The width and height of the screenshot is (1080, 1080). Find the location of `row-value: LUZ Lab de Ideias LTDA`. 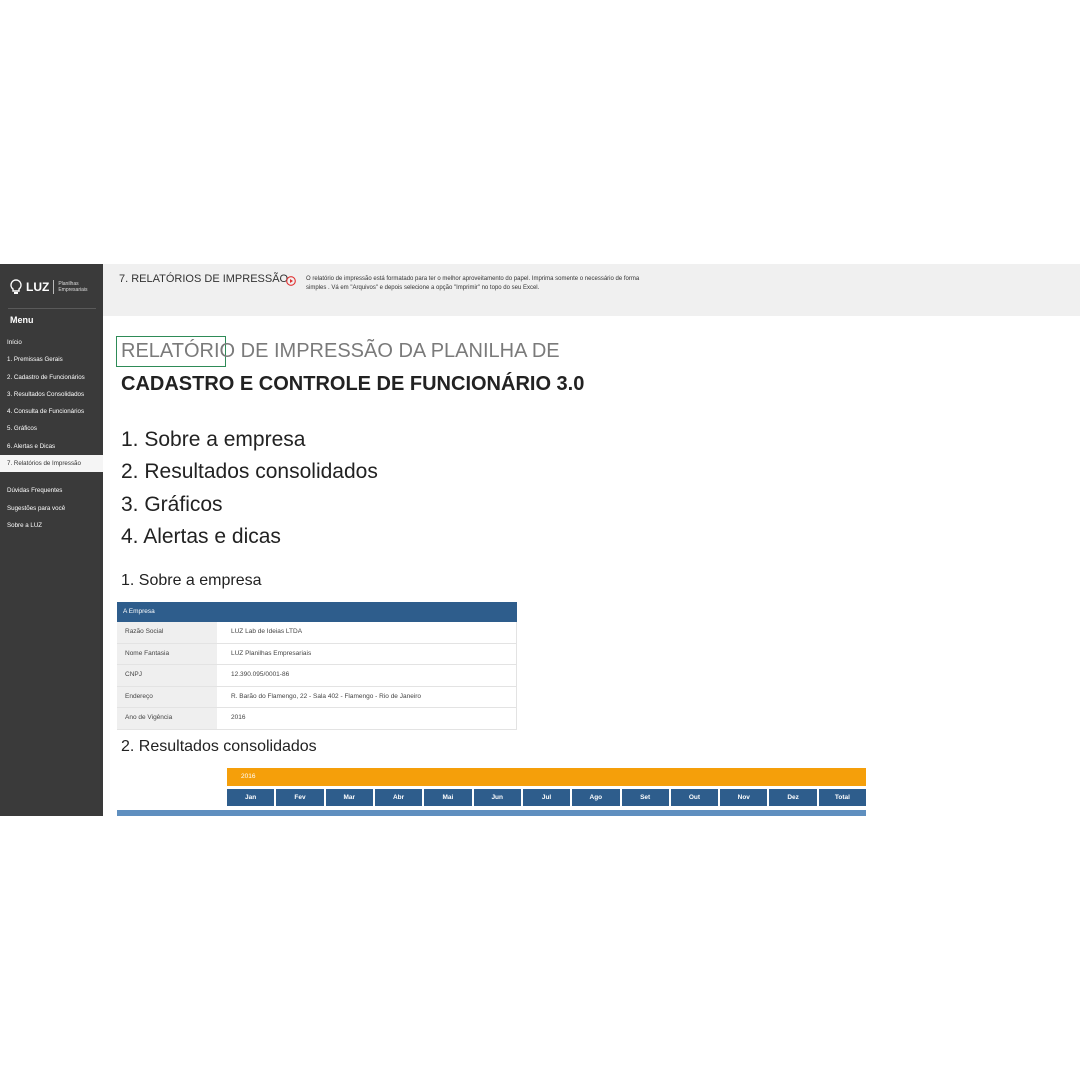

row-value: LUZ Lab de Ideias LTDA is located at coordinates (371, 632).